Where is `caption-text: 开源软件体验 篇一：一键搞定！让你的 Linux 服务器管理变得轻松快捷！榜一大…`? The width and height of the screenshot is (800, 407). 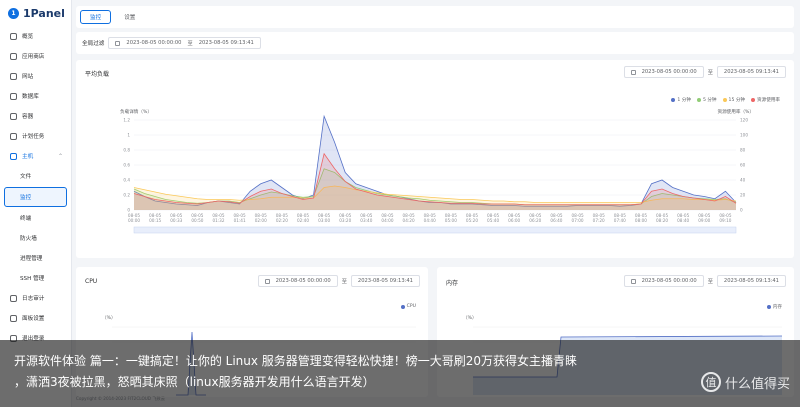 caption-text: 开源软件体验 篇一：一键搞定！让你的 Linux 服务器管理变得轻松快捷！榜一大… is located at coordinates (364, 372).